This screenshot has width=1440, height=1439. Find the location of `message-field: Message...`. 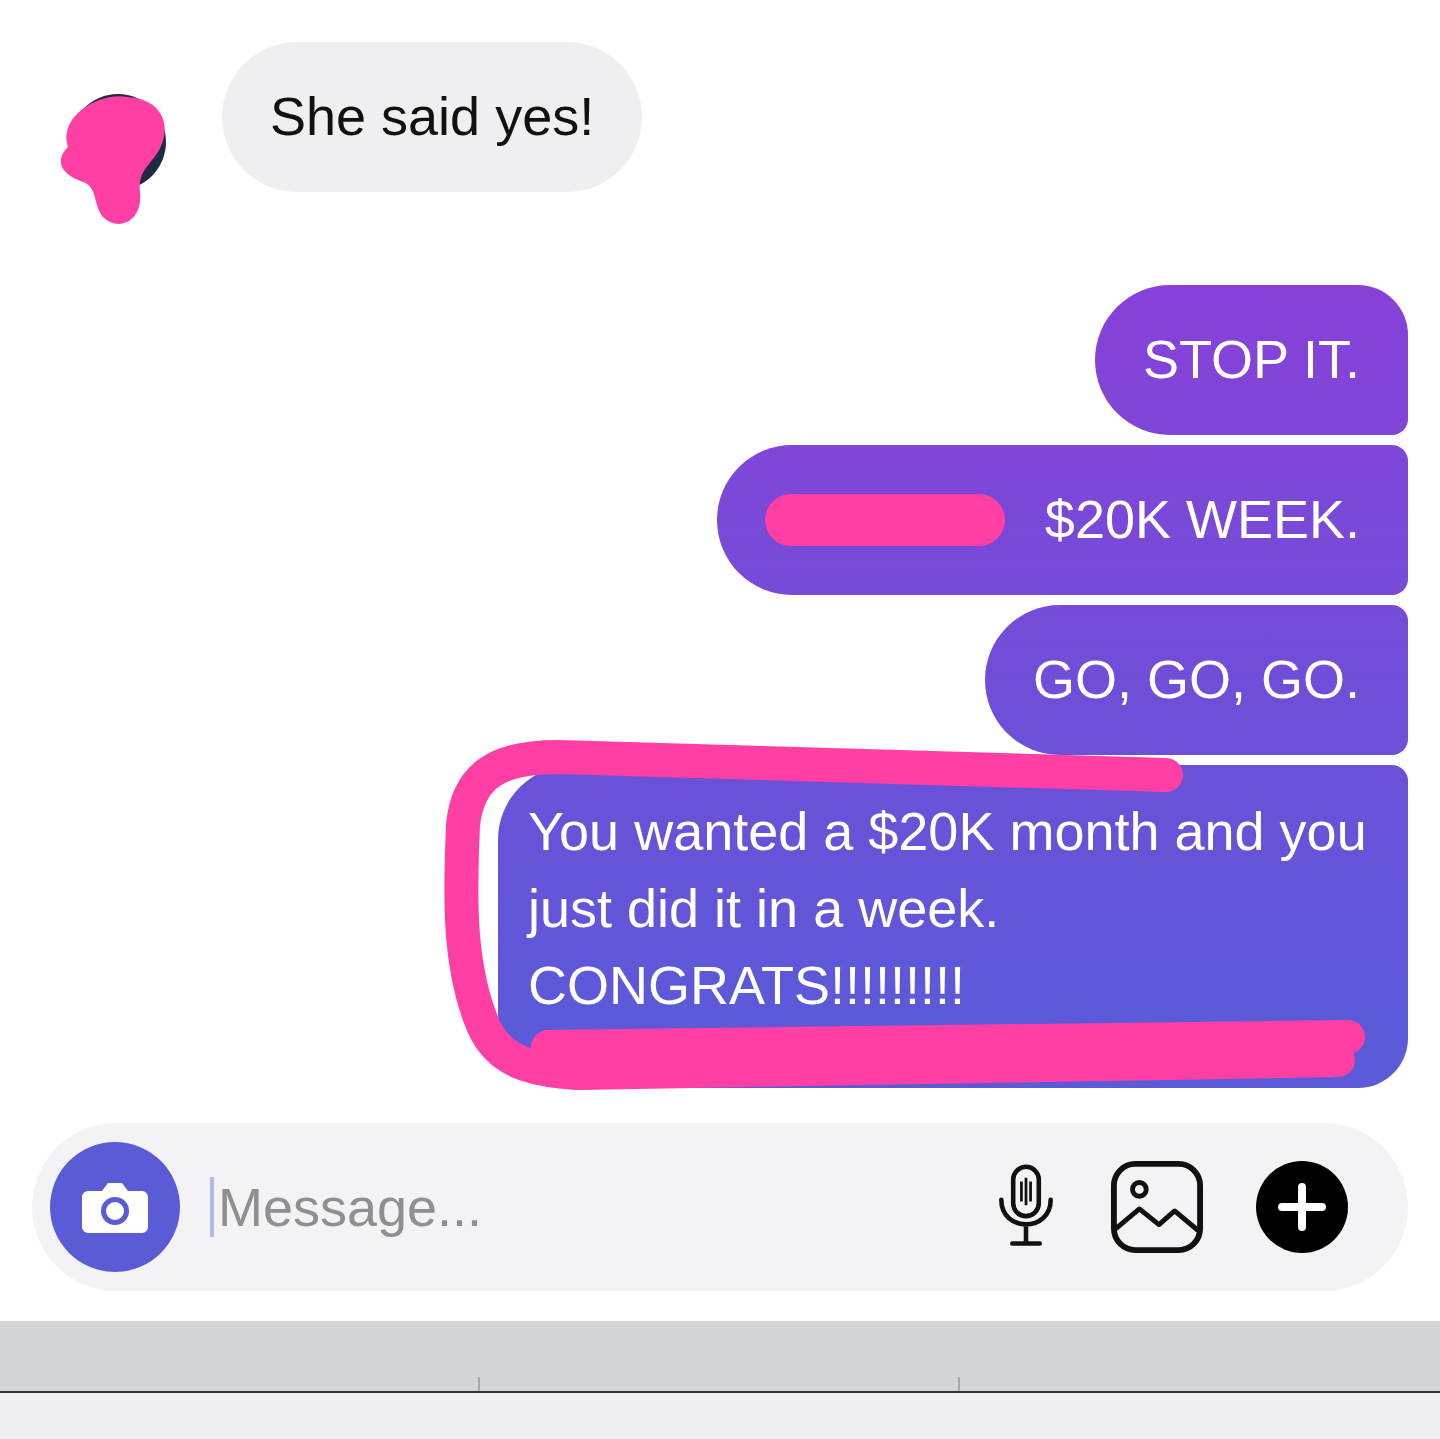

message-field: Message... is located at coordinates (578, 1207).